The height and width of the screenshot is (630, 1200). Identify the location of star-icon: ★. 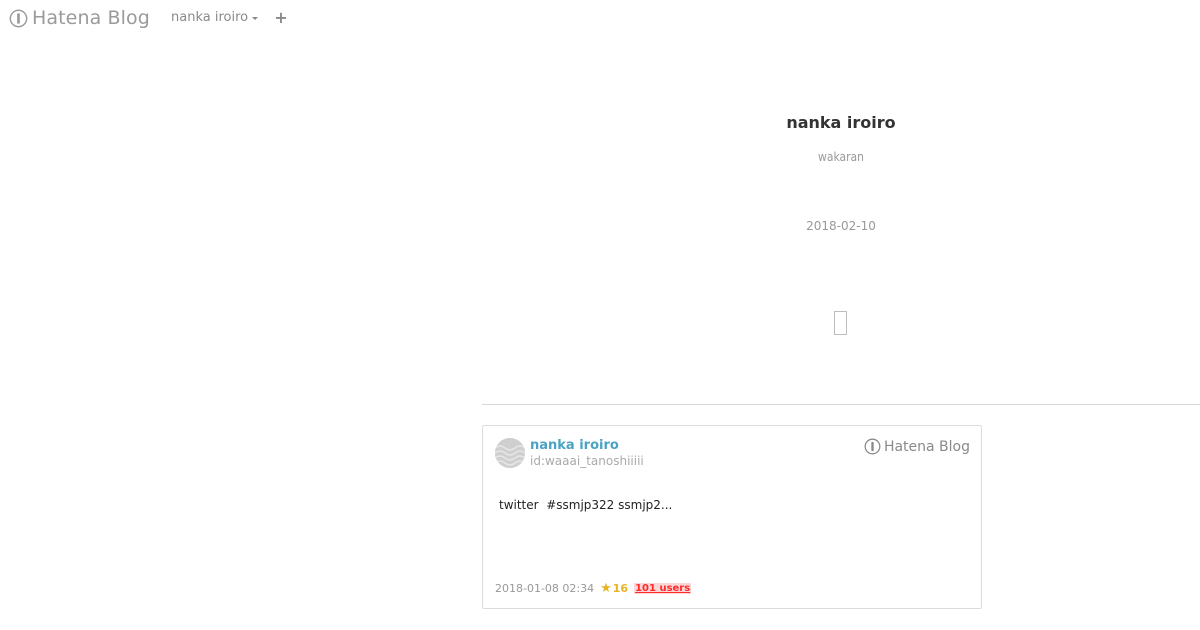
(606, 588).